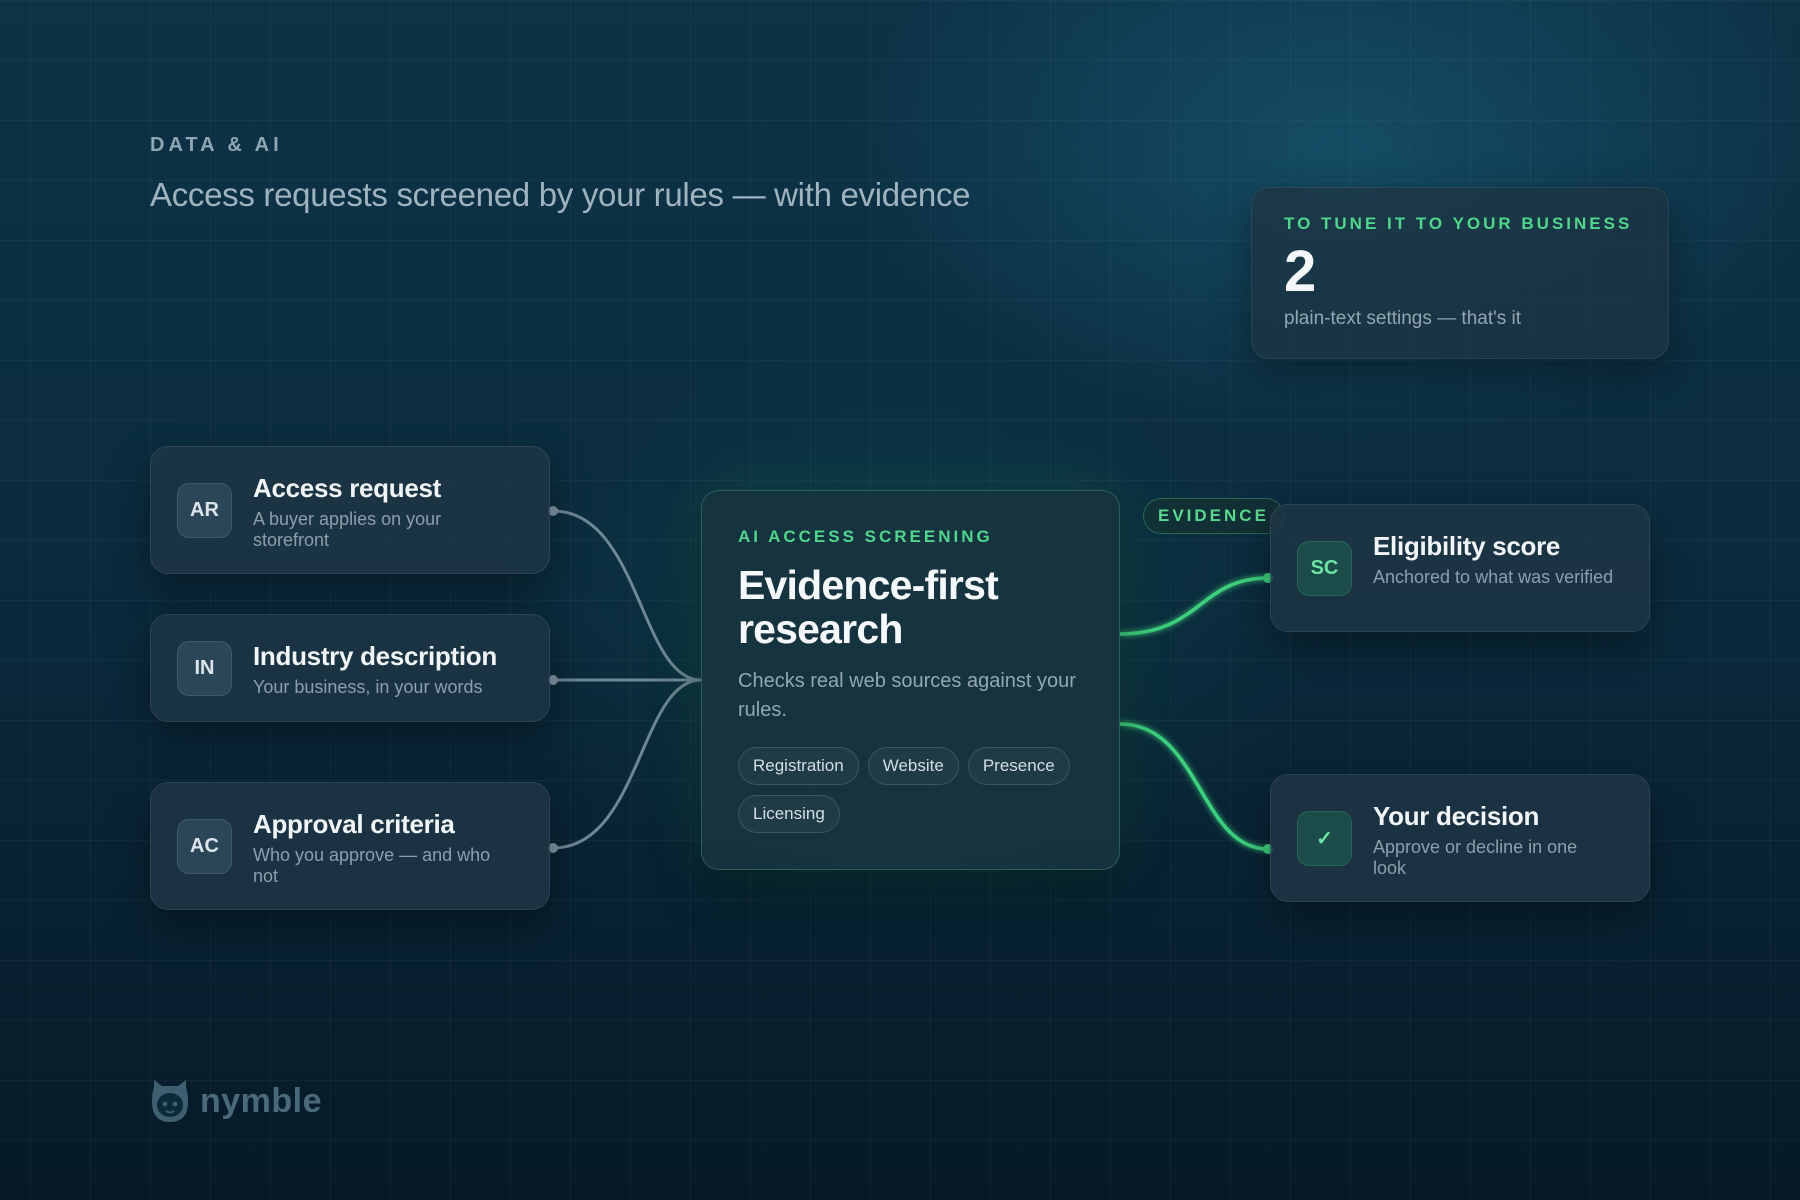 This screenshot has height=1200, width=1800. What do you see at coordinates (1194, 606) in the screenshot?
I see `link-eligibility-score` at bounding box center [1194, 606].